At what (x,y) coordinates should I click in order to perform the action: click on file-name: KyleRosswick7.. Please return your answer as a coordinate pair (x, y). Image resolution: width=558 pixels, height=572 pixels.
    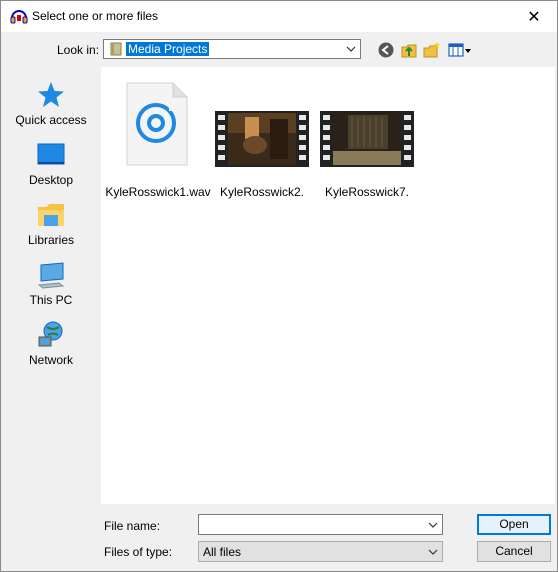
    Looking at the image, I should click on (367, 192).